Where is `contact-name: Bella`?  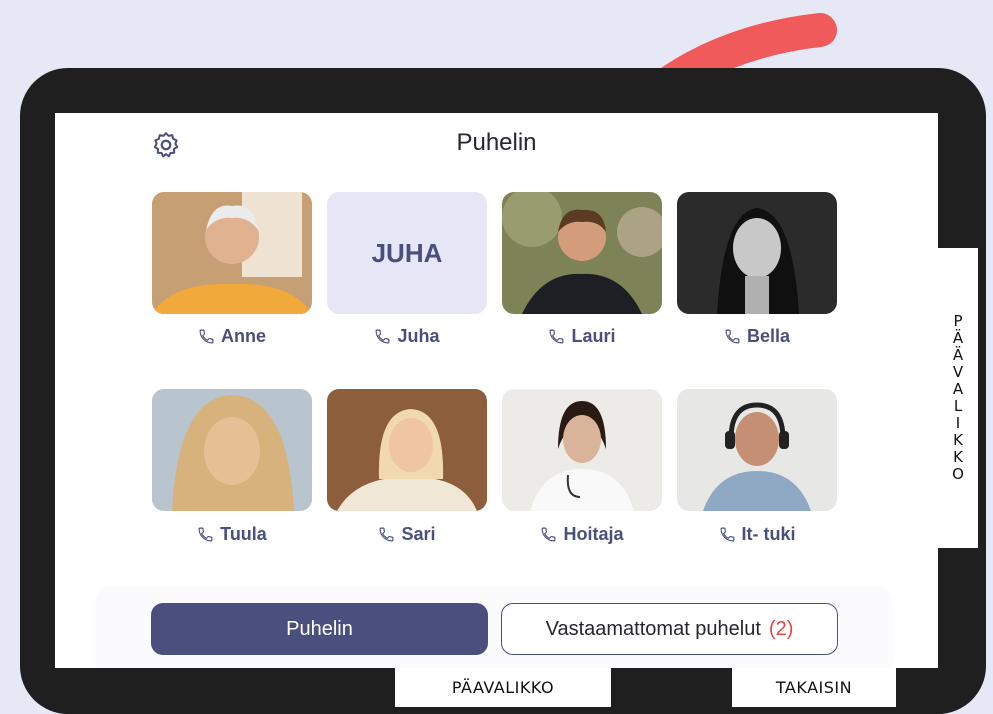 contact-name: Bella is located at coordinates (768, 336).